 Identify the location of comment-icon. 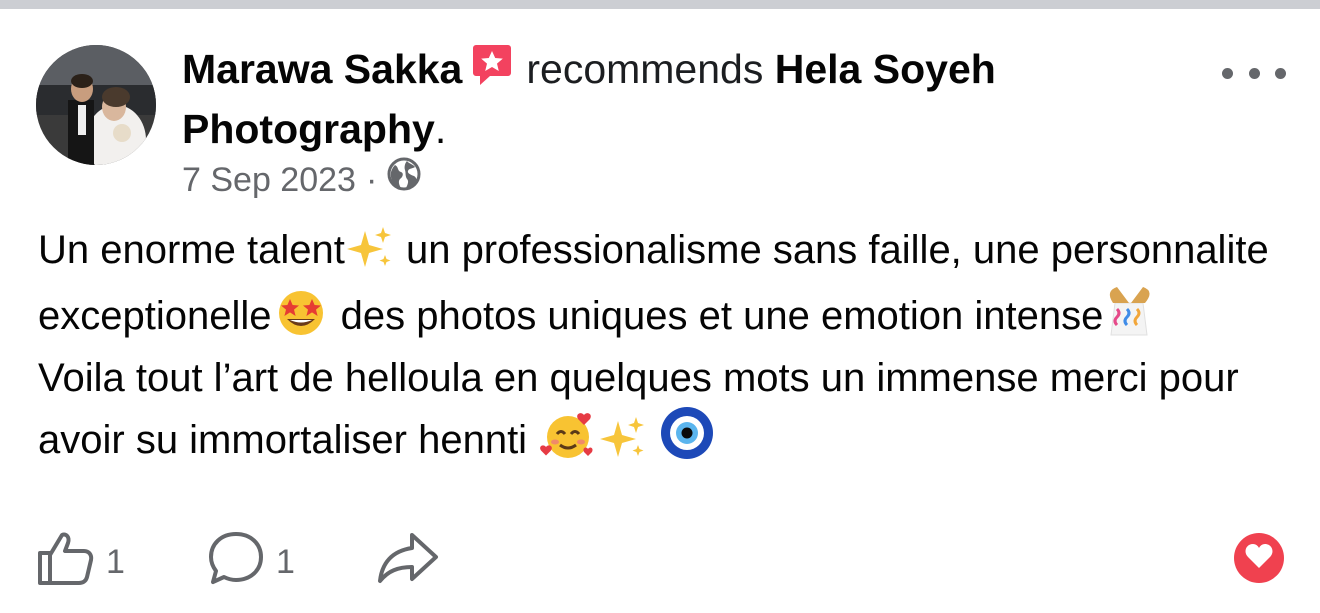
(236, 562).